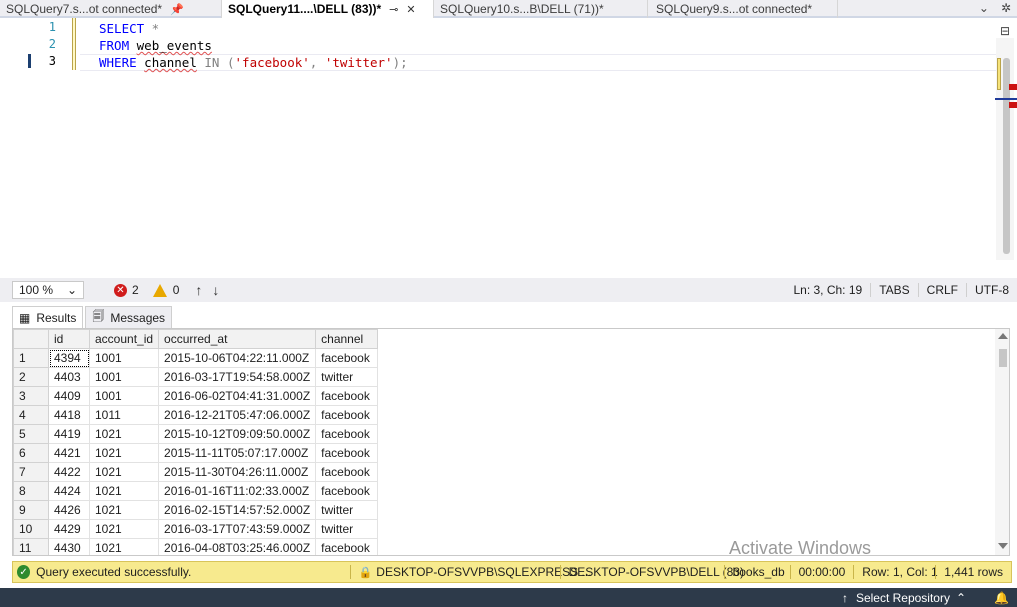  What do you see at coordinates (69, 546) in the screenshot?
I see `grid-cell-id: 4430` at bounding box center [69, 546].